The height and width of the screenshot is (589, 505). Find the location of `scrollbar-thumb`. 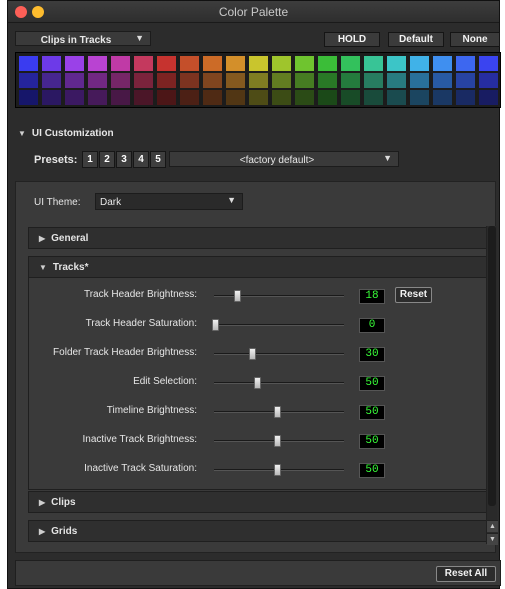

scrollbar-thumb is located at coordinates (492, 366).